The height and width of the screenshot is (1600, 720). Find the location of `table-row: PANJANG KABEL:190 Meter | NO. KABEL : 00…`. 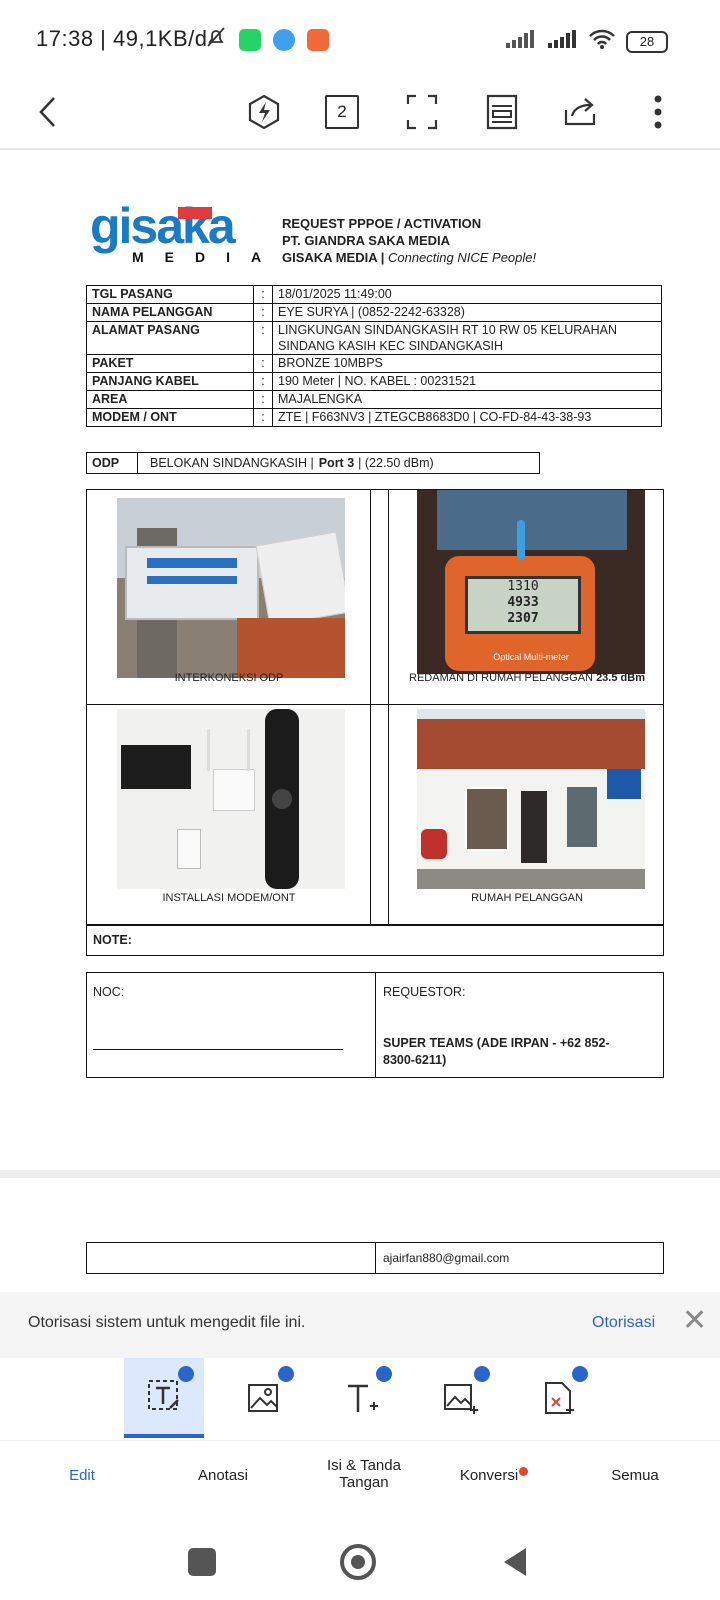

table-row: PANJANG KABEL:190 Meter | NO. KABEL : 00… is located at coordinates (374, 381).